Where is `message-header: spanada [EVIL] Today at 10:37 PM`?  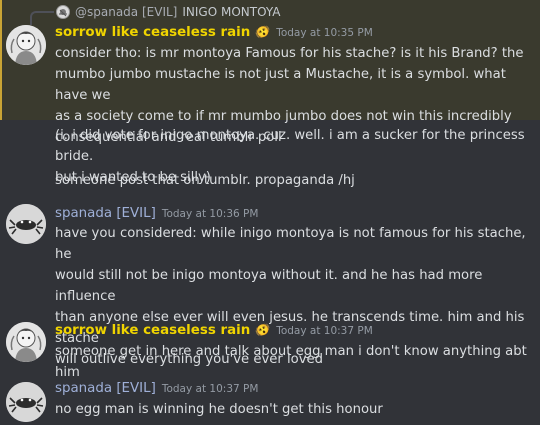 message-header: spanada [EVIL] Today at 10:37 PM is located at coordinates (156, 391).